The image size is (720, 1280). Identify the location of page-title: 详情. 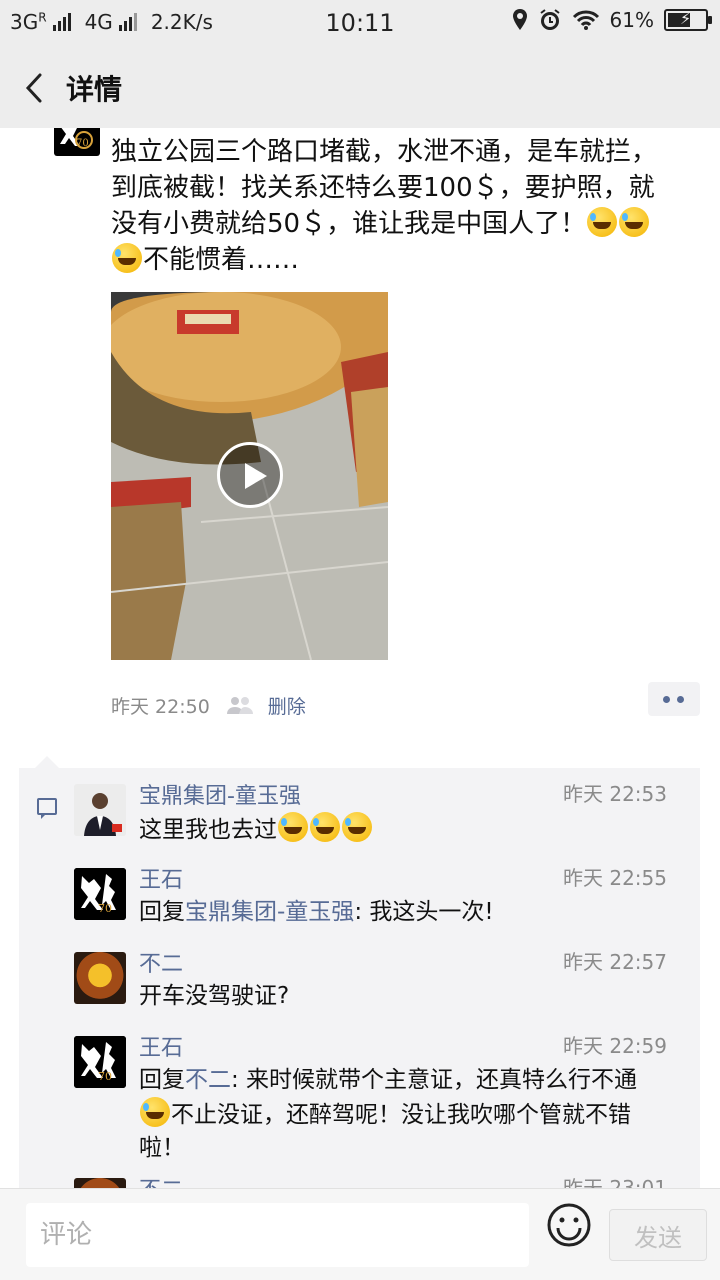
(94, 89).